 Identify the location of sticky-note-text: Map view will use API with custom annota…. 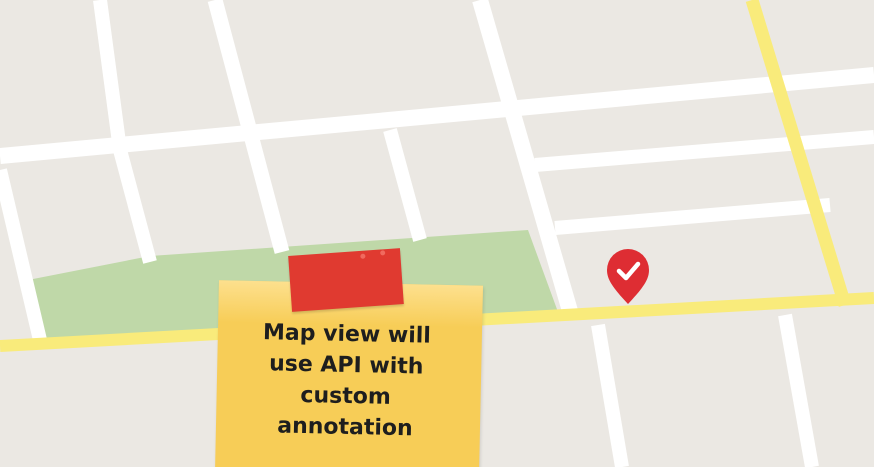
(347, 381).